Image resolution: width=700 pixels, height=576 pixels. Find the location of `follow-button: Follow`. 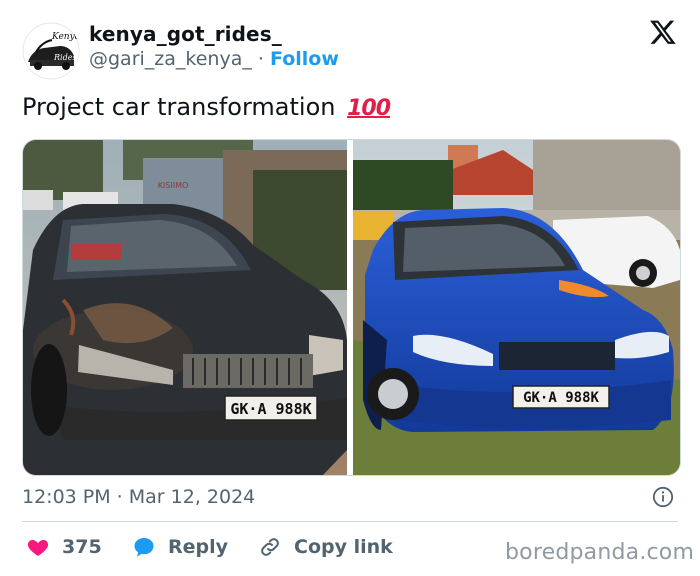

follow-button: Follow is located at coordinates (304, 59).